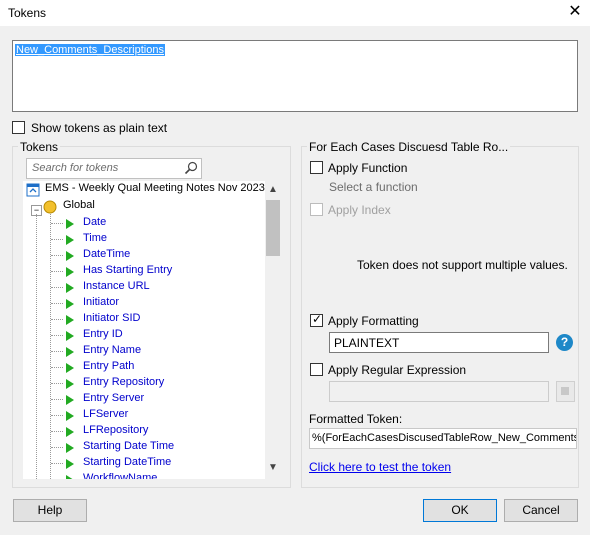 The width and height of the screenshot is (590, 535). Describe the element at coordinates (103, 336) in the screenshot. I see `token-item: Entry ID` at that location.